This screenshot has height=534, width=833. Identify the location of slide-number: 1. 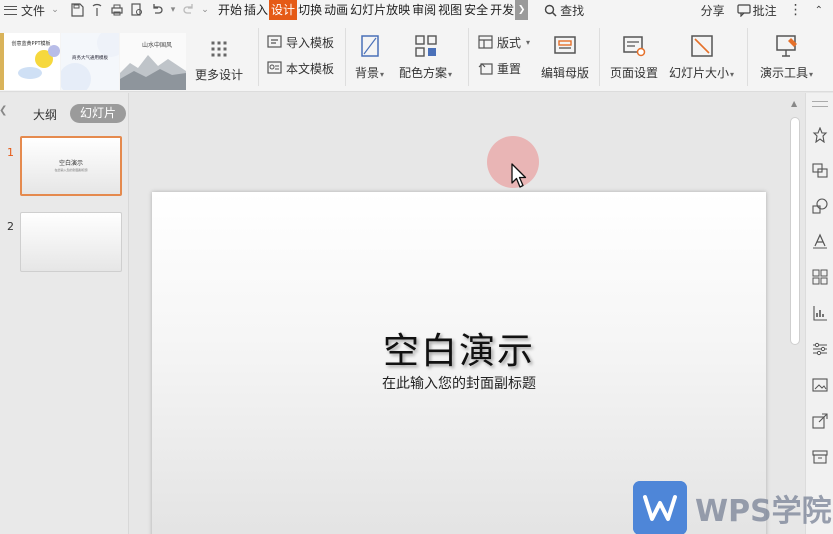
(10, 152).